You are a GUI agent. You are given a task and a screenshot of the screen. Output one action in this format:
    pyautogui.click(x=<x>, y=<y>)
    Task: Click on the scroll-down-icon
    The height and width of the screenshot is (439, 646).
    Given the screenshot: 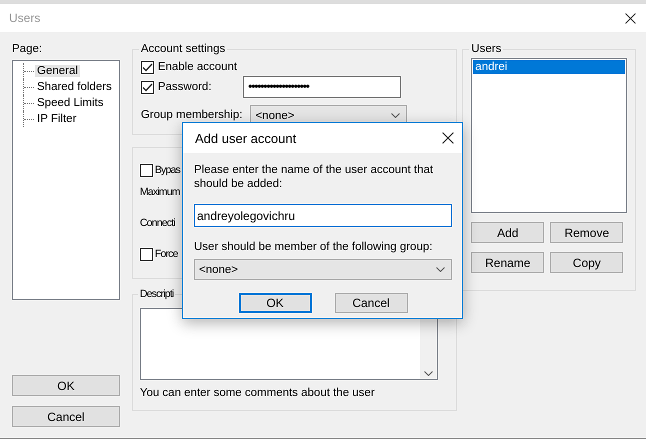 What is the action you would take?
    pyautogui.click(x=429, y=373)
    